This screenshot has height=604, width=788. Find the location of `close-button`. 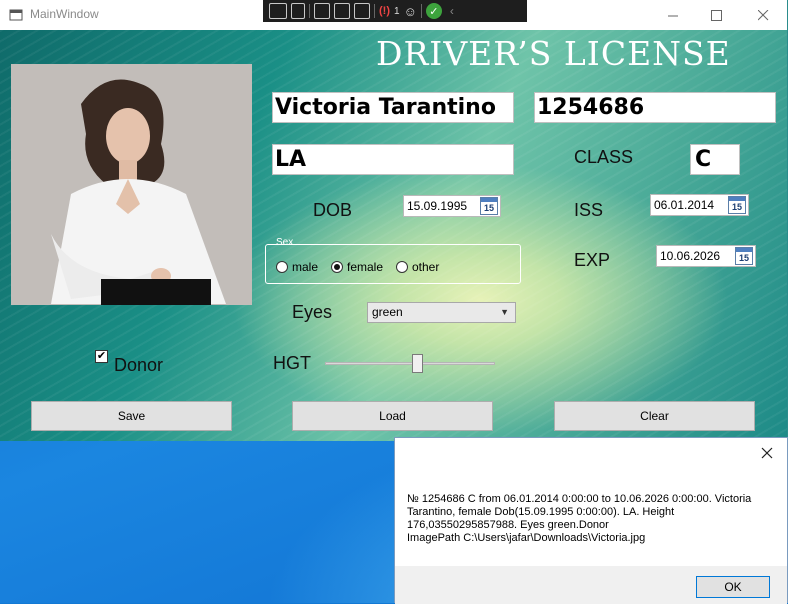

close-button is located at coordinates (763, 15).